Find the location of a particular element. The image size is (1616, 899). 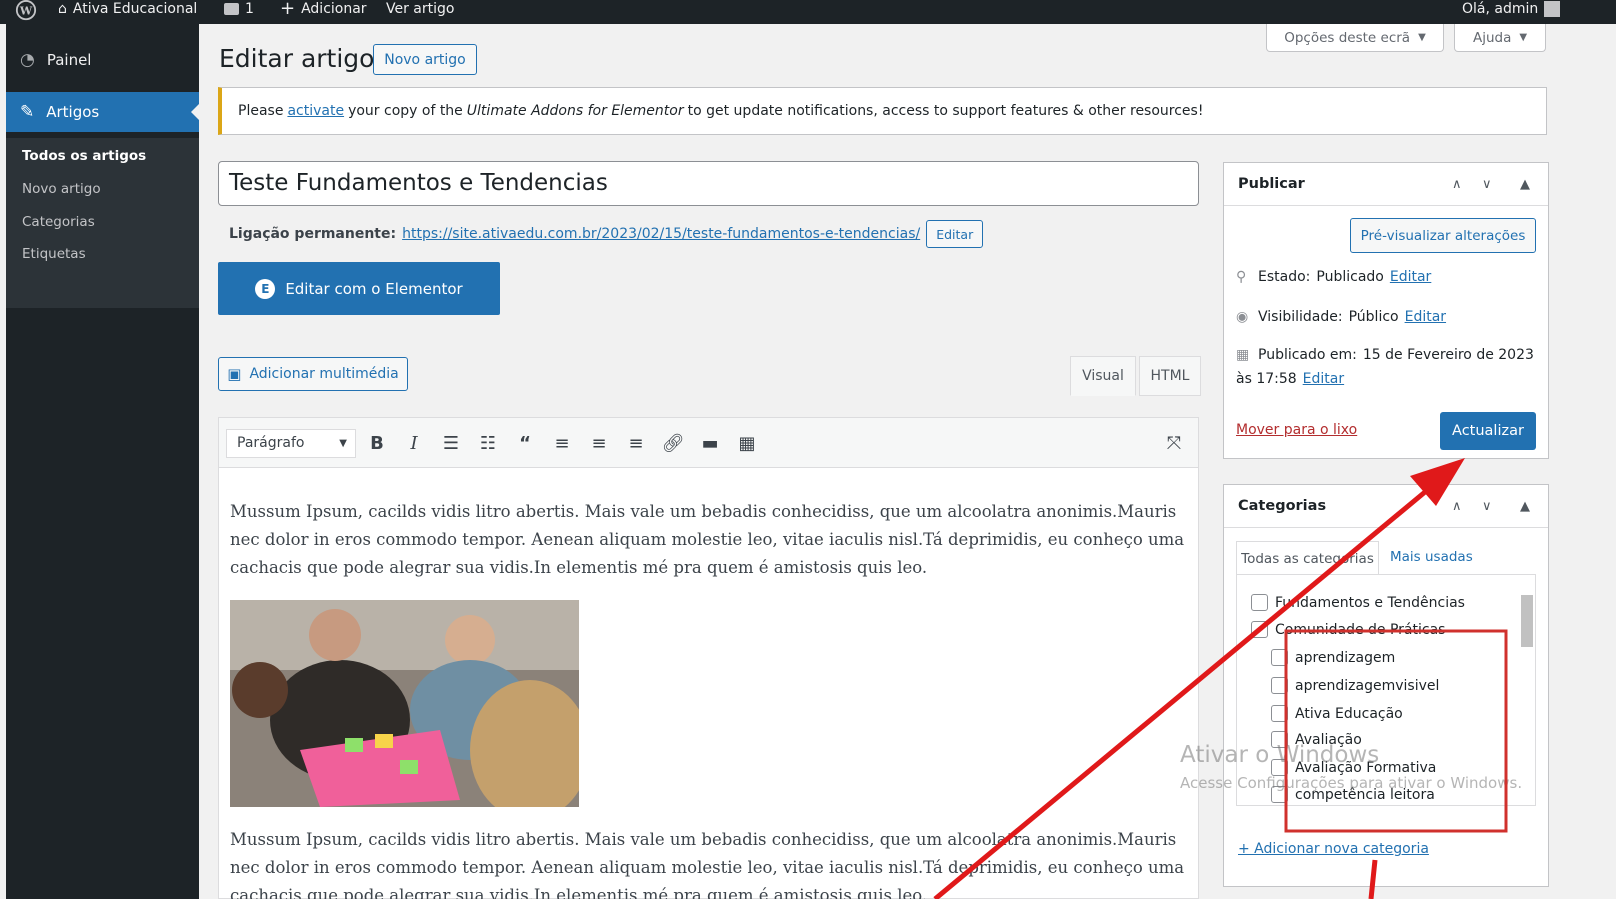

align-right-icon: ≡ is located at coordinates (636, 443).